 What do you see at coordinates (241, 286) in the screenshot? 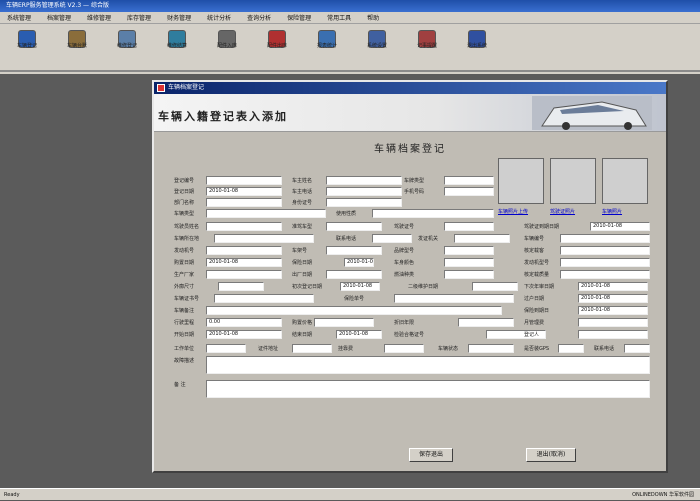
I see `input-dimensions` at bounding box center [241, 286].